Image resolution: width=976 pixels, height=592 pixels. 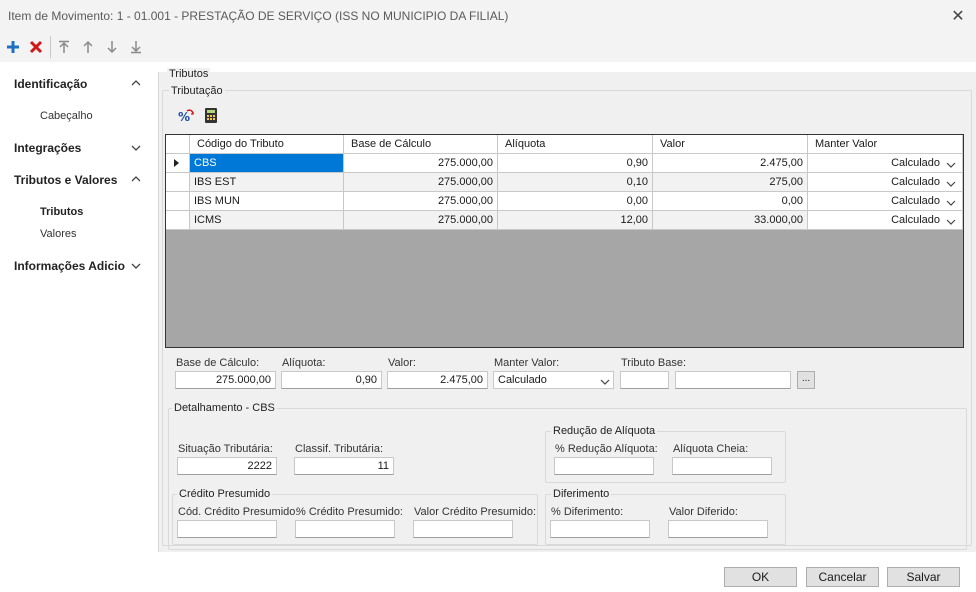 I want to click on cancel-button: Cancelar, so click(x=842, y=577).